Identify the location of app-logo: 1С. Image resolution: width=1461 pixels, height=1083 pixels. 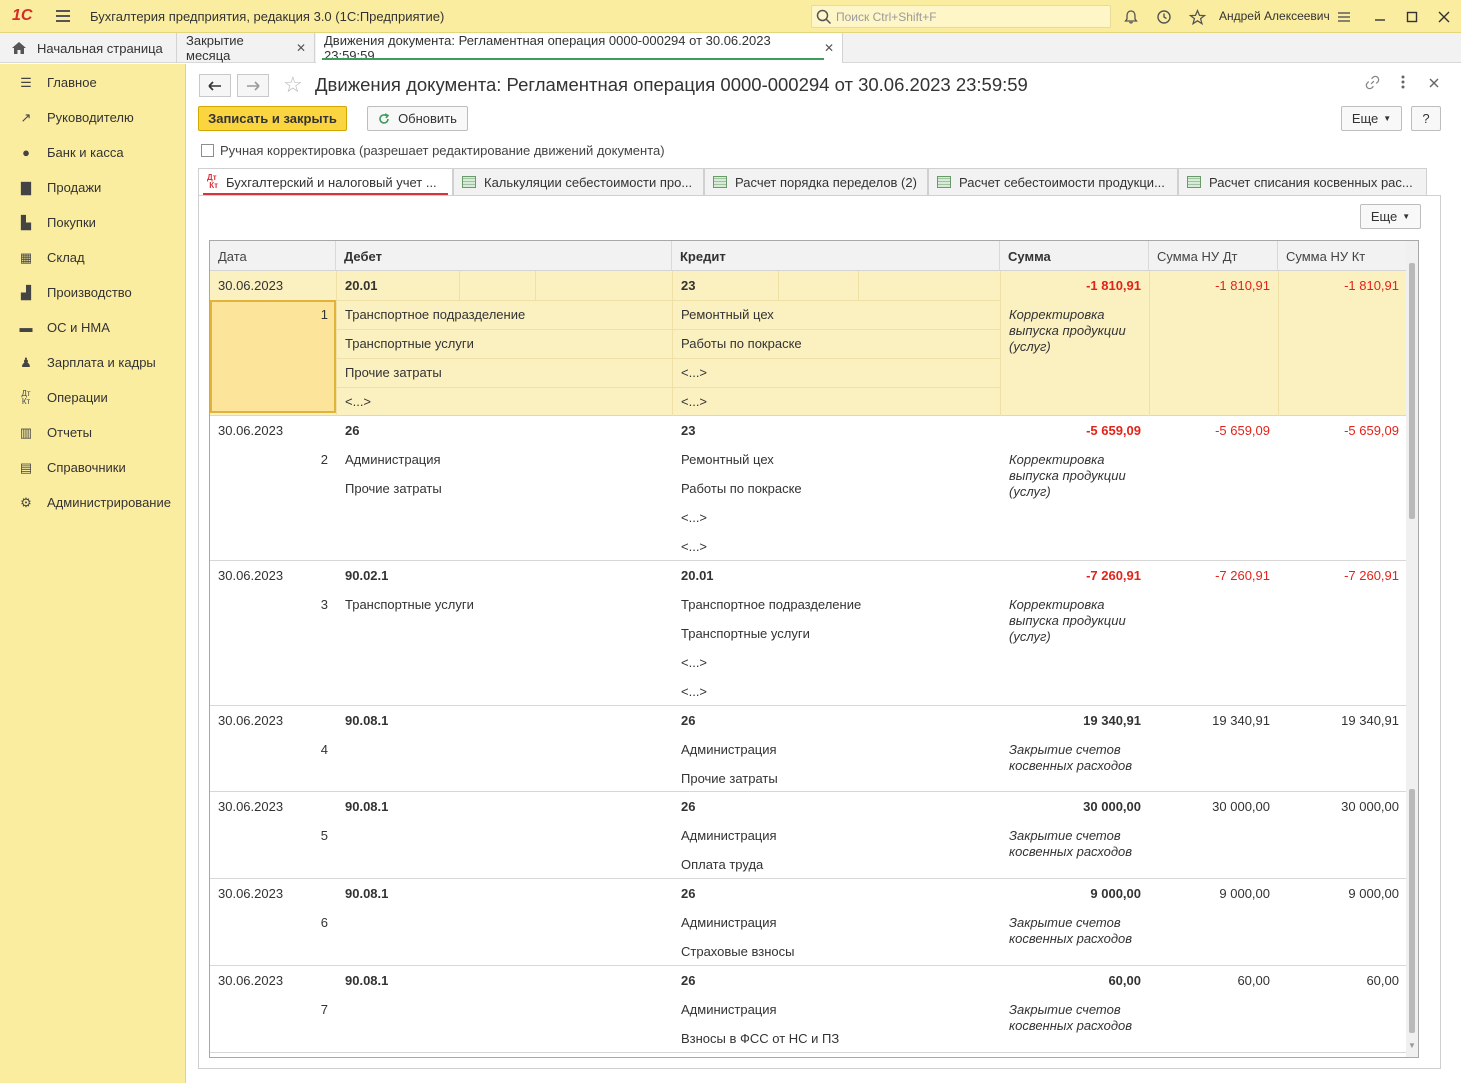
(22, 15).